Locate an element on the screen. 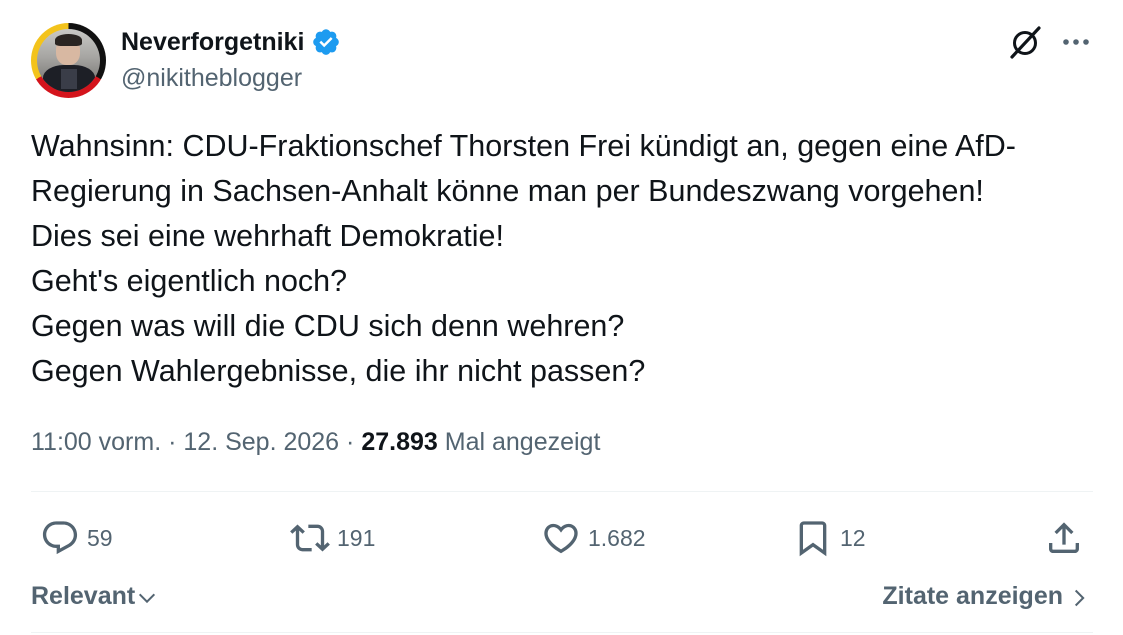 This screenshot has width=1123, height=635. chevron-down-icon is located at coordinates (147, 598).